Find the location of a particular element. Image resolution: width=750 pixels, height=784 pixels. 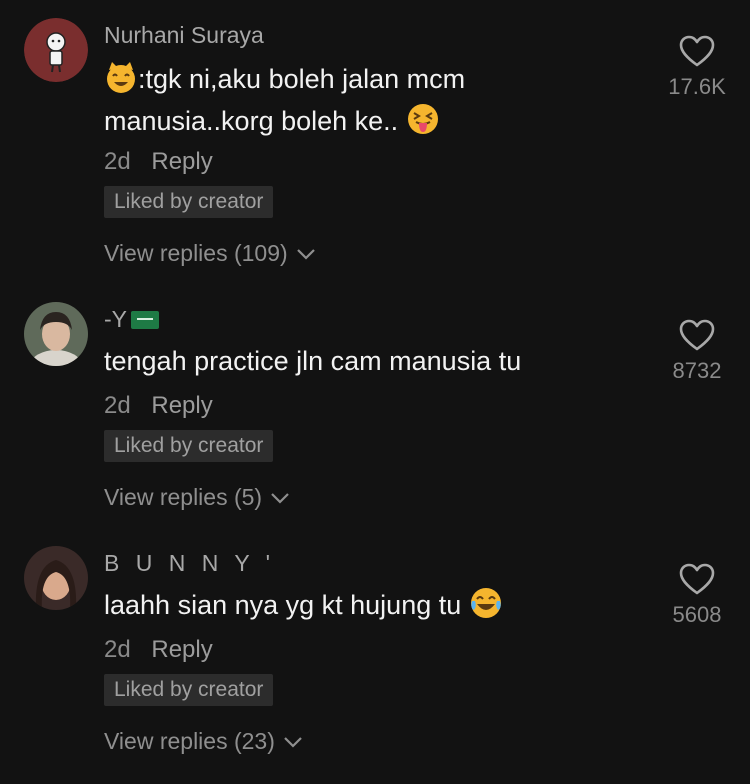

view-replies-button: View replies (5) is located at coordinates (197, 497).